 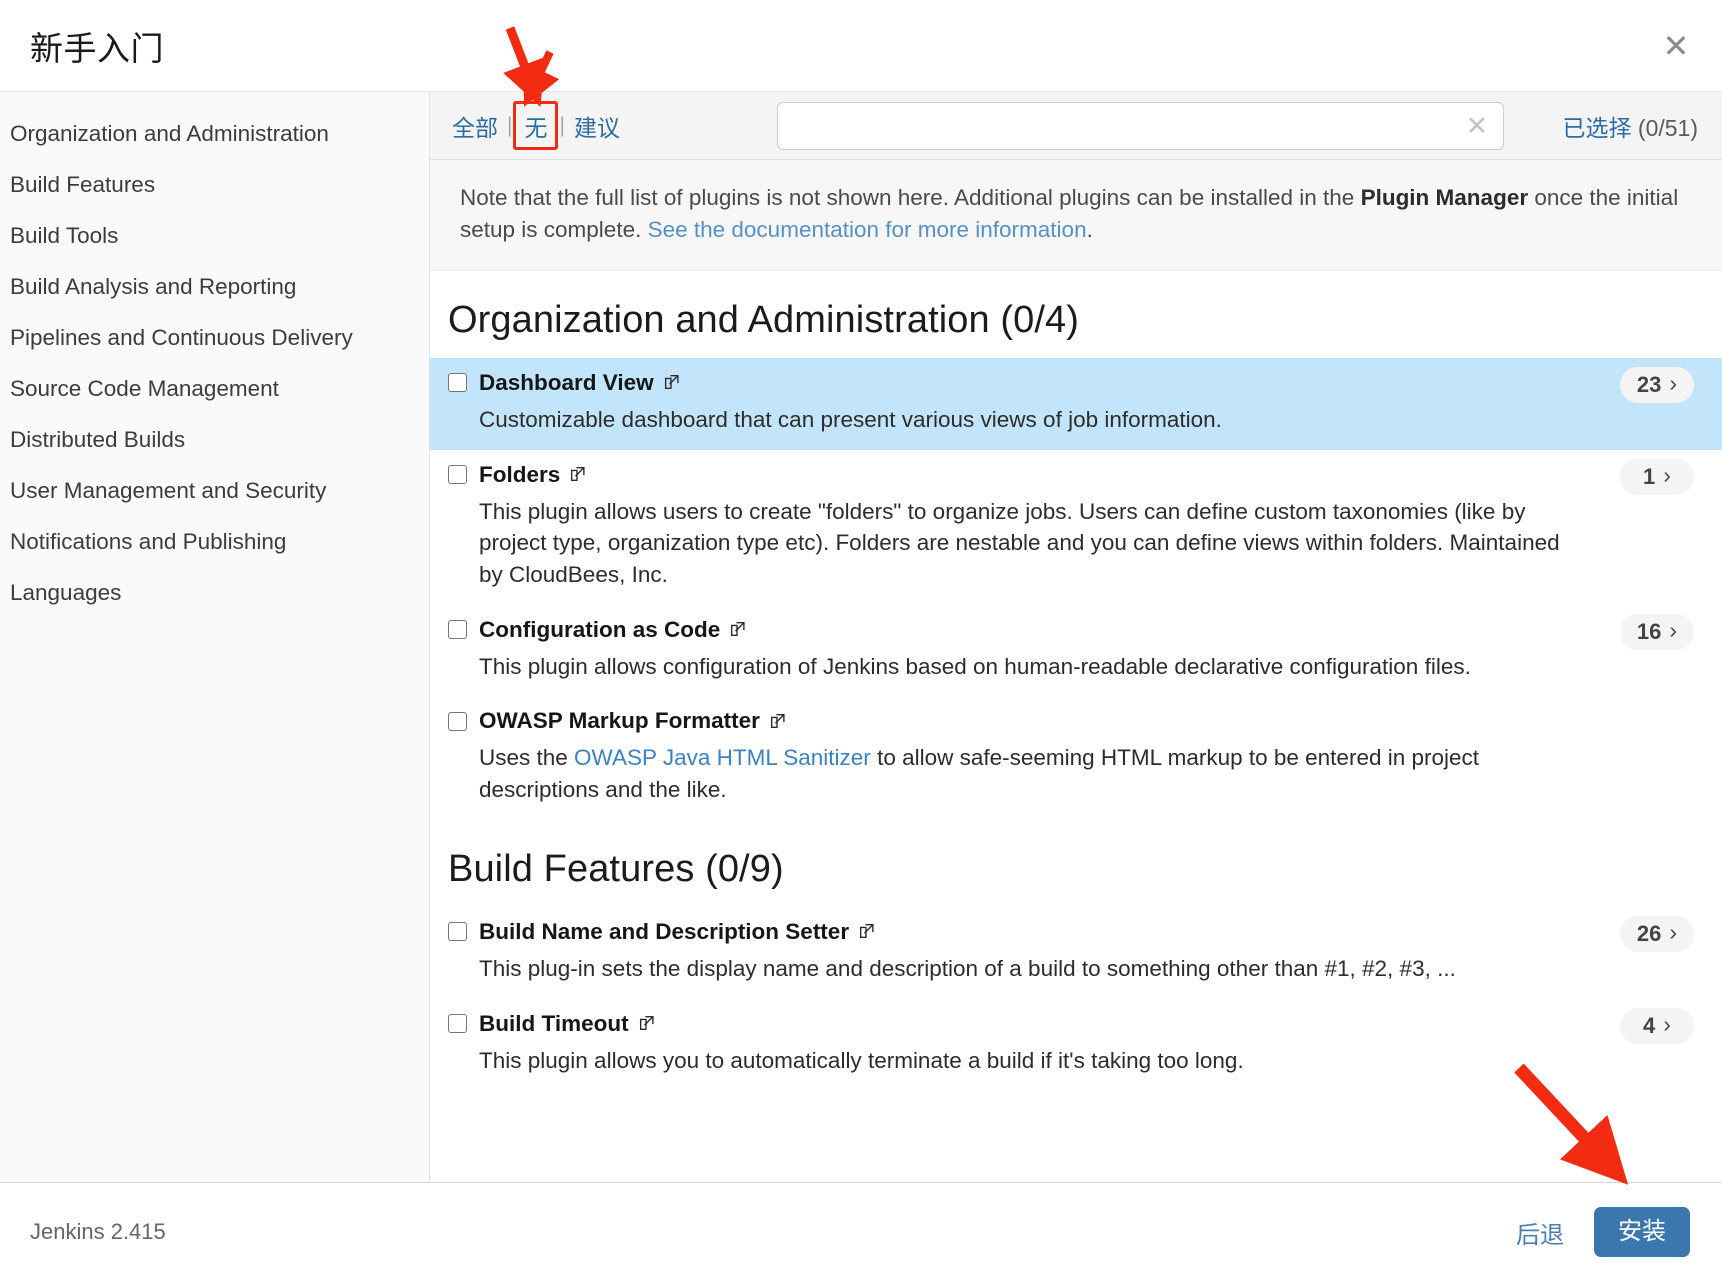 I want to click on sidebar-item-label: Distributed Builds, so click(x=98, y=439).